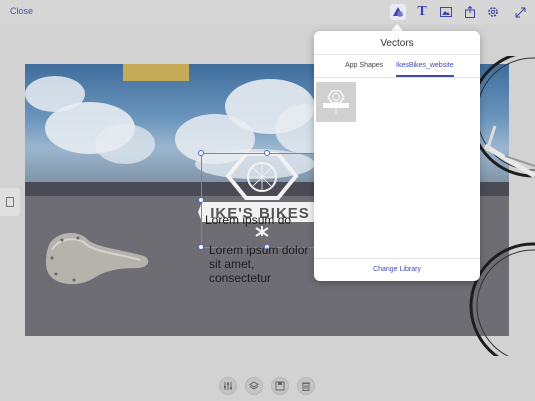 Image resolution: width=535 pixels, height=401 pixels. I want to click on image-tool-button, so click(446, 12).